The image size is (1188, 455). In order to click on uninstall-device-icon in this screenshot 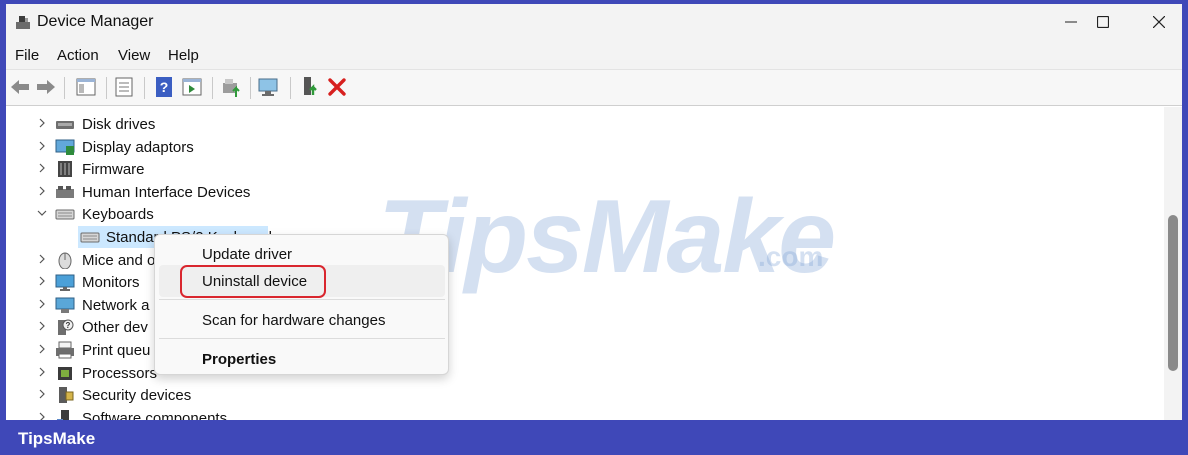, I will do `click(337, 87)`.